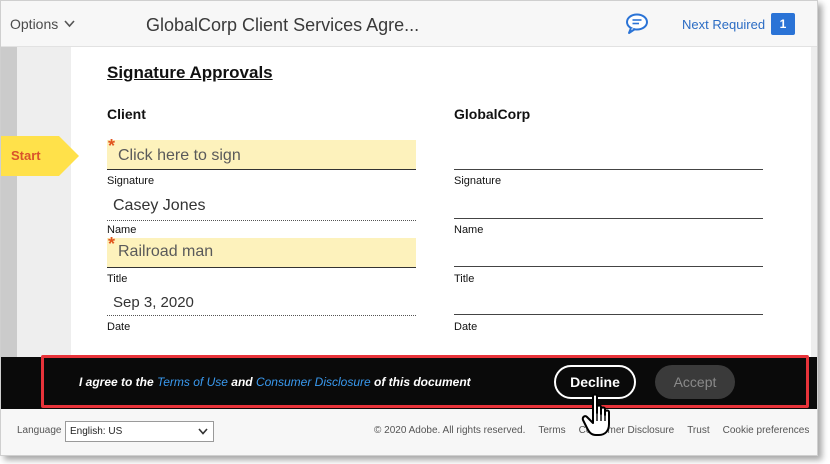 This screenshot has height=464, width=830. What do you see at coordinates (698, 430) in the screenshot?
I see `footer-link-trust: Trust` at bounding box center [698, 430].